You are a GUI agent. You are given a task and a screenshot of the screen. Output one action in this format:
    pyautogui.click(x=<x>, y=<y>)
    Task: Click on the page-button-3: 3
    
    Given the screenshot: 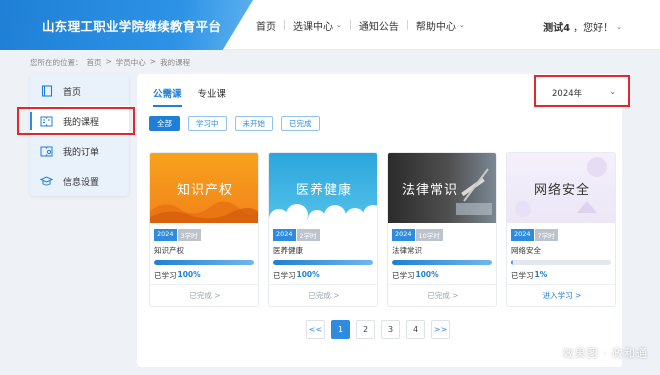 What is the action you would take?
    pyautogui.click(x=390, y=329)
    